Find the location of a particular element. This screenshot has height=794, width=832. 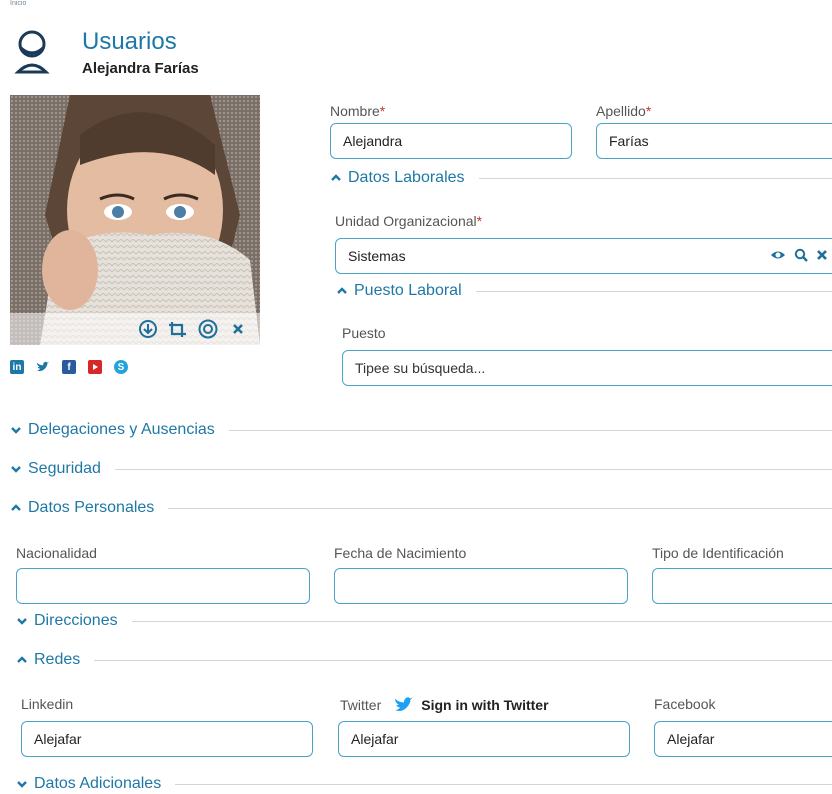

section-datos-personales: Datos Personales is located at coordinates (421, 508).